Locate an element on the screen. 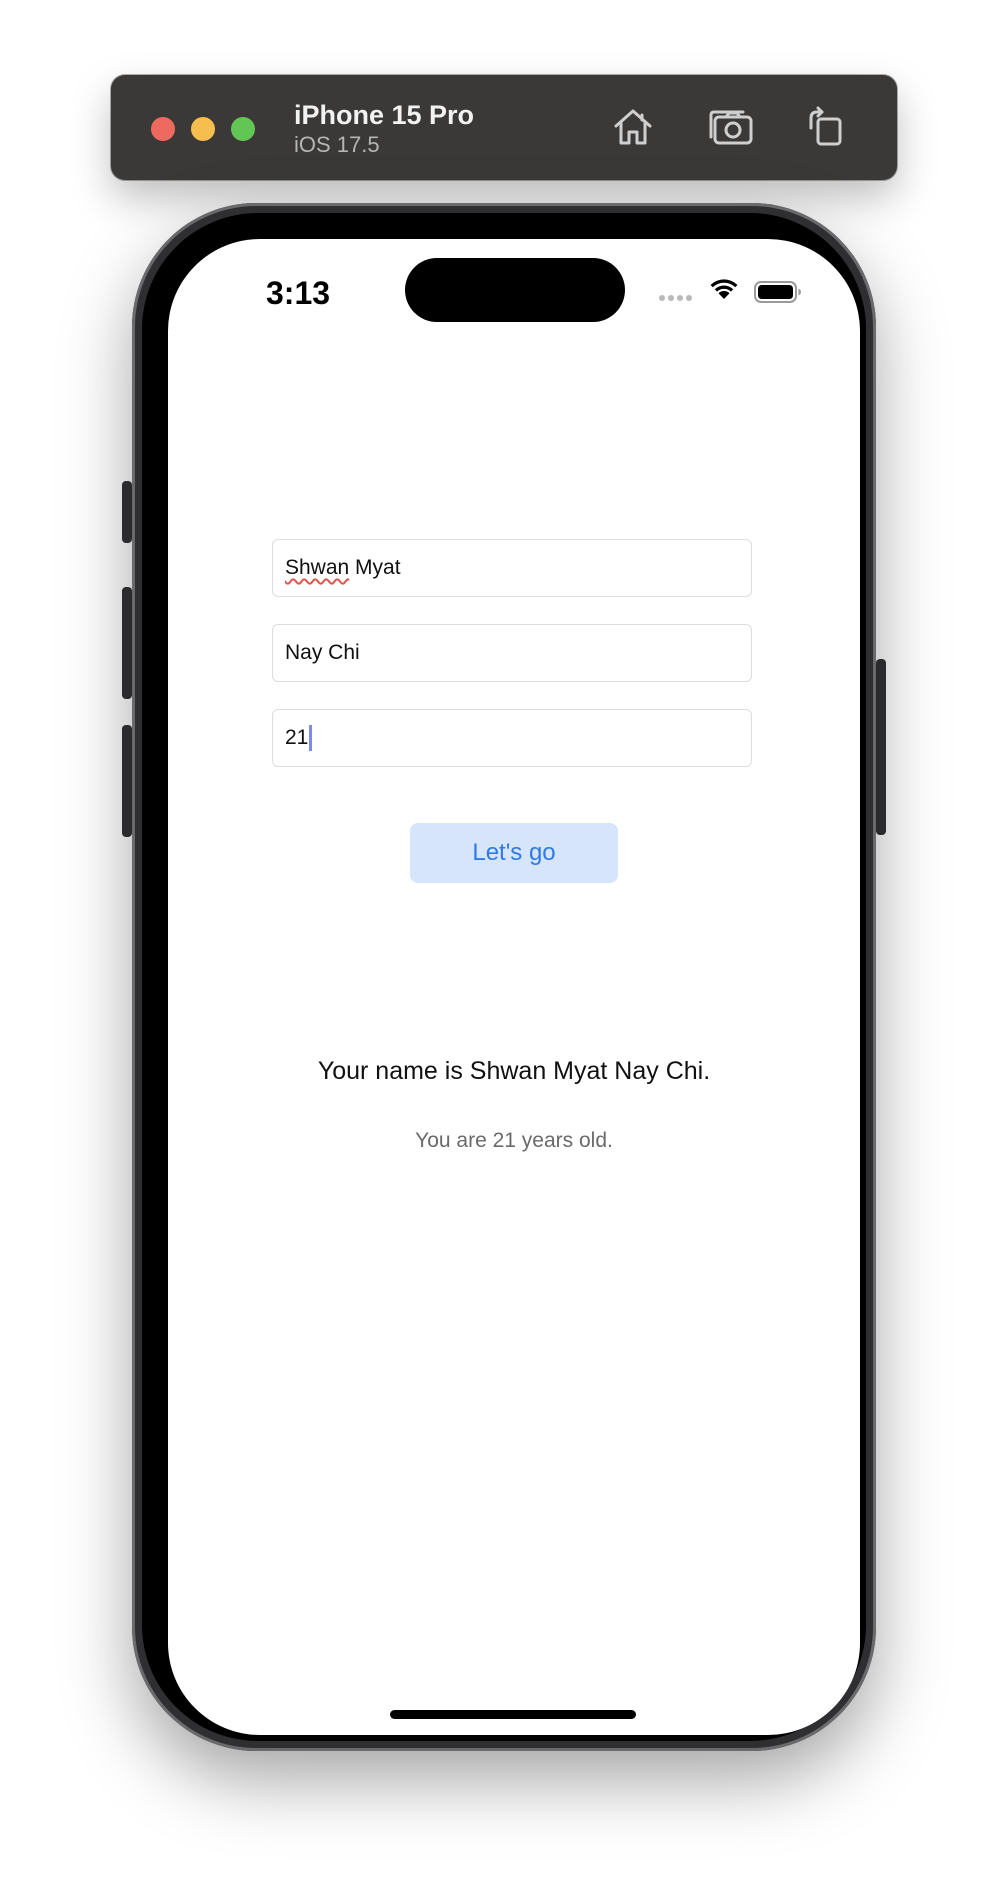 The width and height of the screenshot is (1008, 1902). camera-icon is located at coordinates (731, 127).